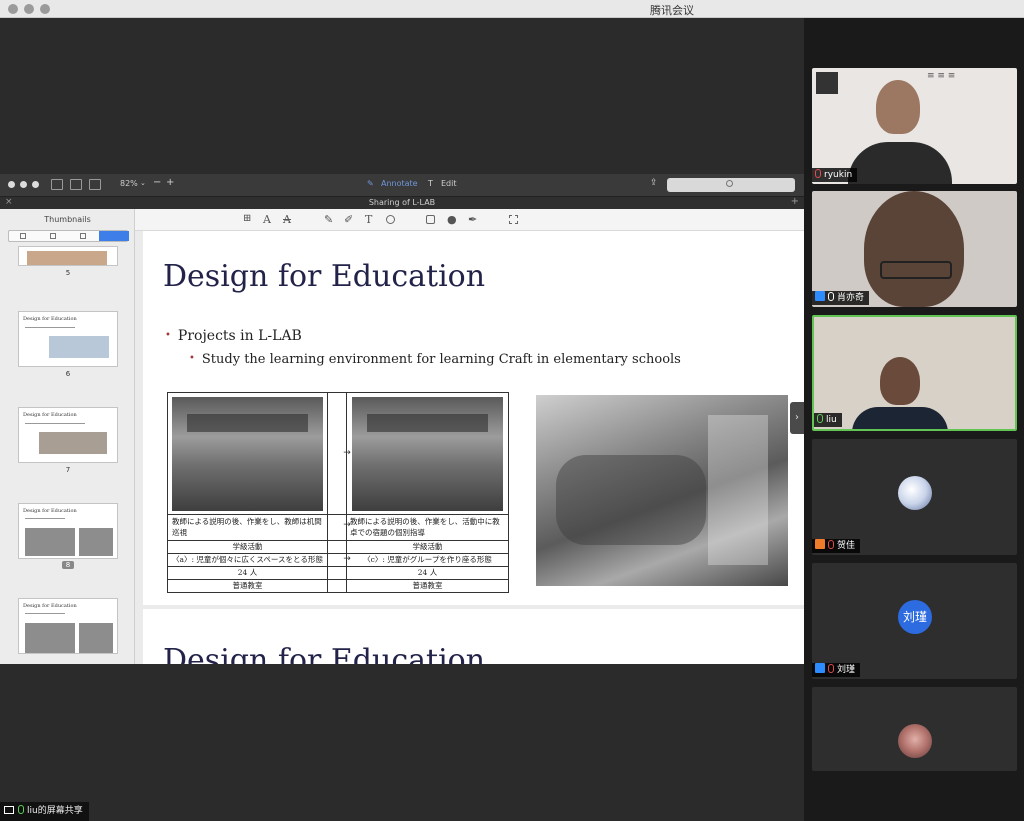 The height and width of the screenshot is (821, 1024). What do you see at coordinates (328, 219) in the screenshot?
I see `sketch-icon: ✎` at bounding box center [328, 219].